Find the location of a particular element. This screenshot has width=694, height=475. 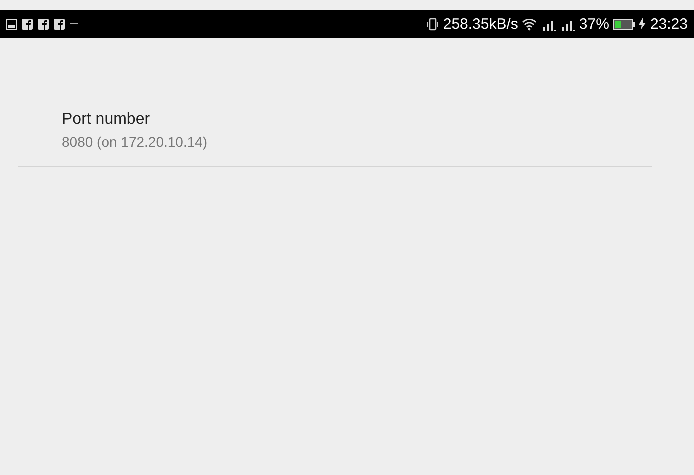

charging-icon is located at coordinates (642, 24).